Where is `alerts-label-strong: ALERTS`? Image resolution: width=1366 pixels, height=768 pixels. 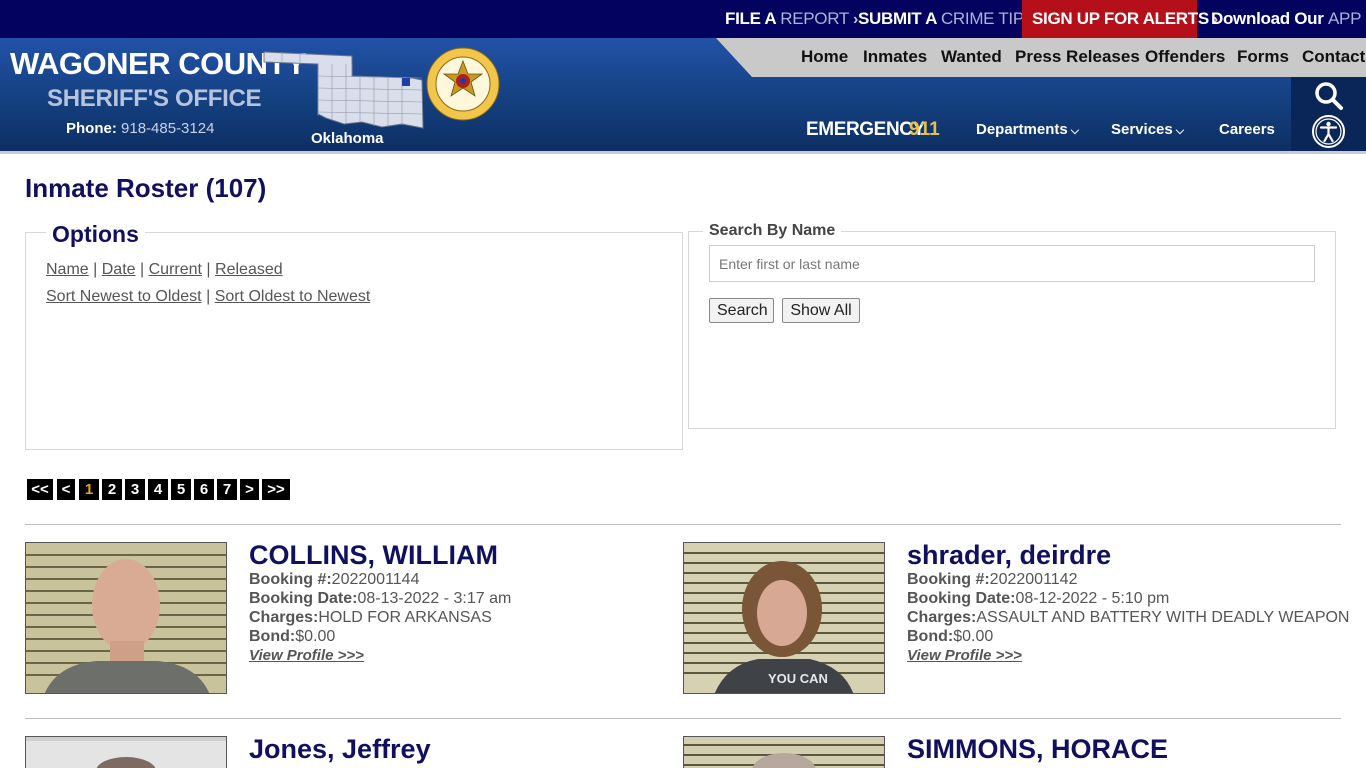
alerts-label-strong: ALERTS is located at coordinates (1176, 18).